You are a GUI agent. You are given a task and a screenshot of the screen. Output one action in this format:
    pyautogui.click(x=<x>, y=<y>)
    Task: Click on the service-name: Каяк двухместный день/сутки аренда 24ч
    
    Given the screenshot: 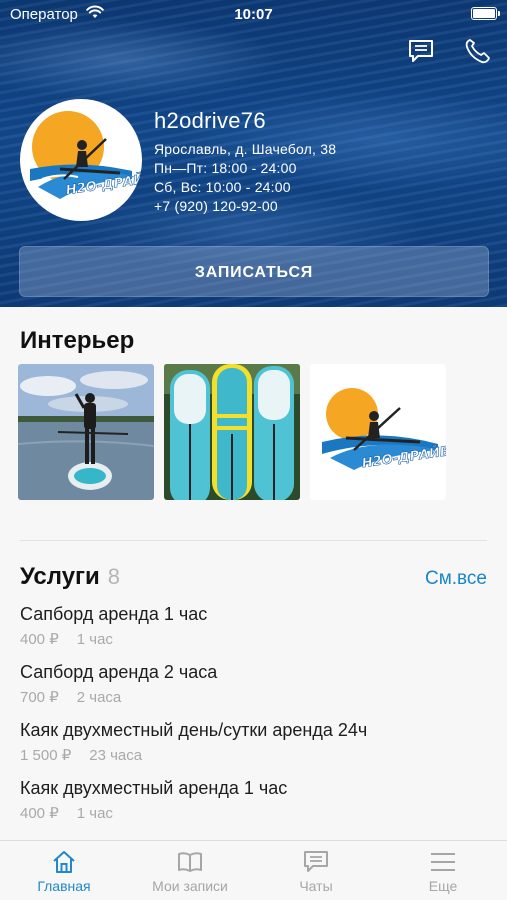 What is the action you would take?
    pyautogui.click(x=194, y=730)
    